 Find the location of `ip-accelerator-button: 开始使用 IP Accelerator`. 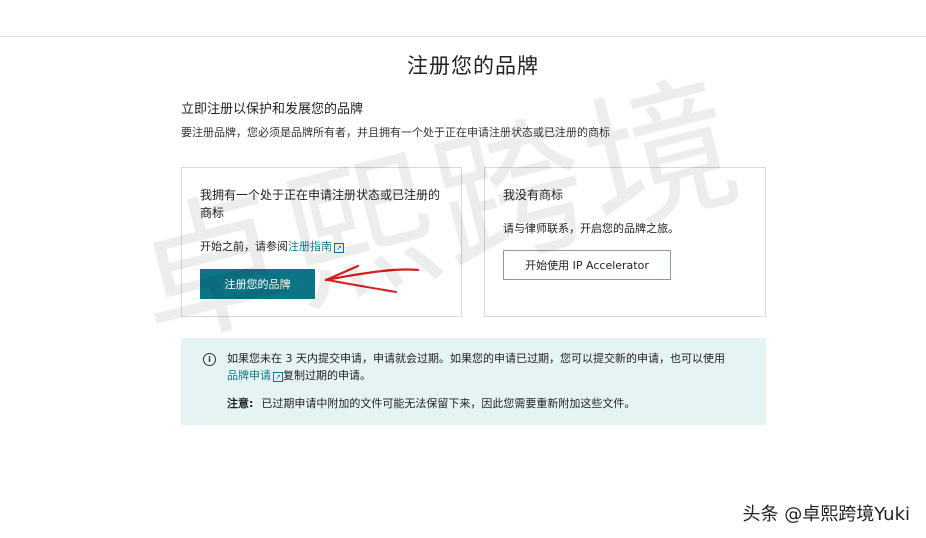

ip-accelerator-button: 开始使用 IP Accelerator is located at coordinates (587, 265).